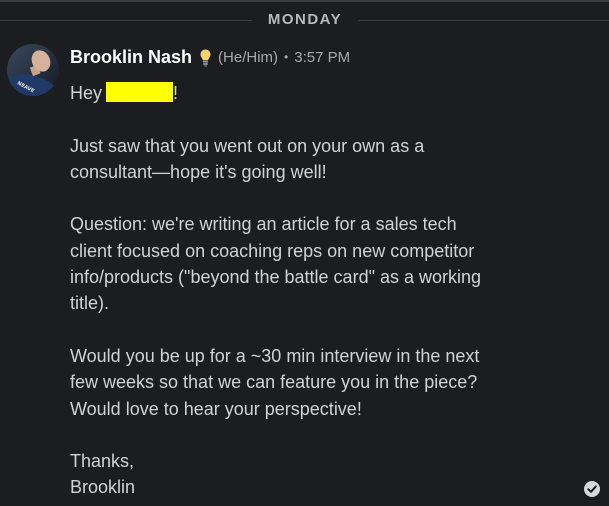  I want to click on divider-rule-left, so click(126, 20).